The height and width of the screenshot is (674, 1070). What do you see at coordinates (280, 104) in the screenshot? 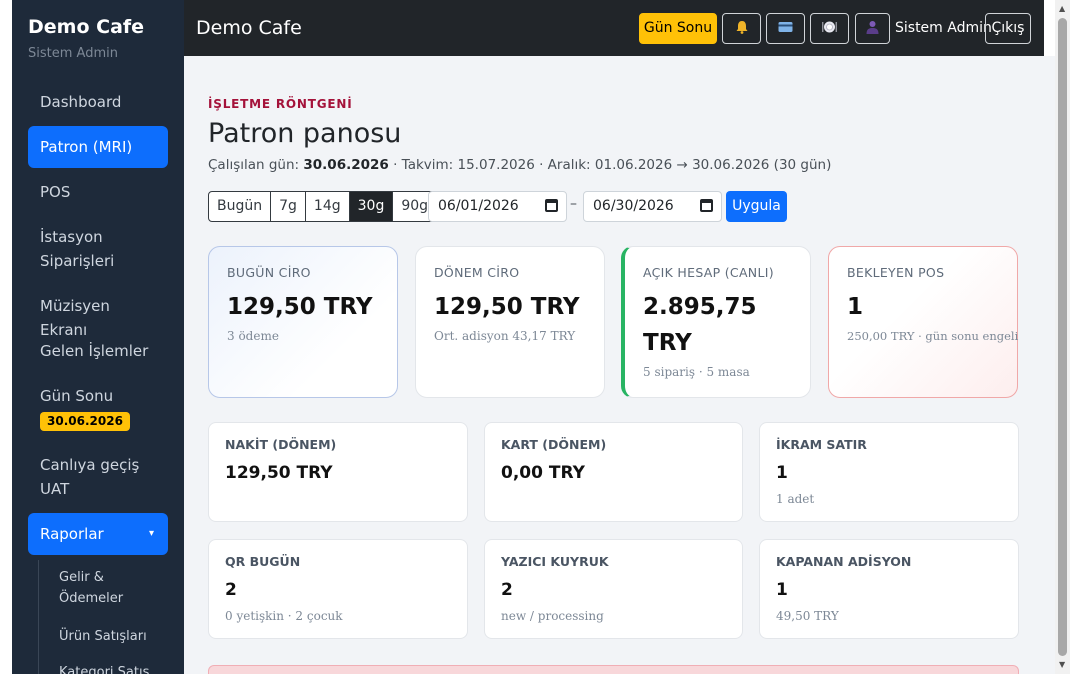
I see `page-eyebrow: İŞLETME RÖNTGENİ` at bounding box center [280, 104].